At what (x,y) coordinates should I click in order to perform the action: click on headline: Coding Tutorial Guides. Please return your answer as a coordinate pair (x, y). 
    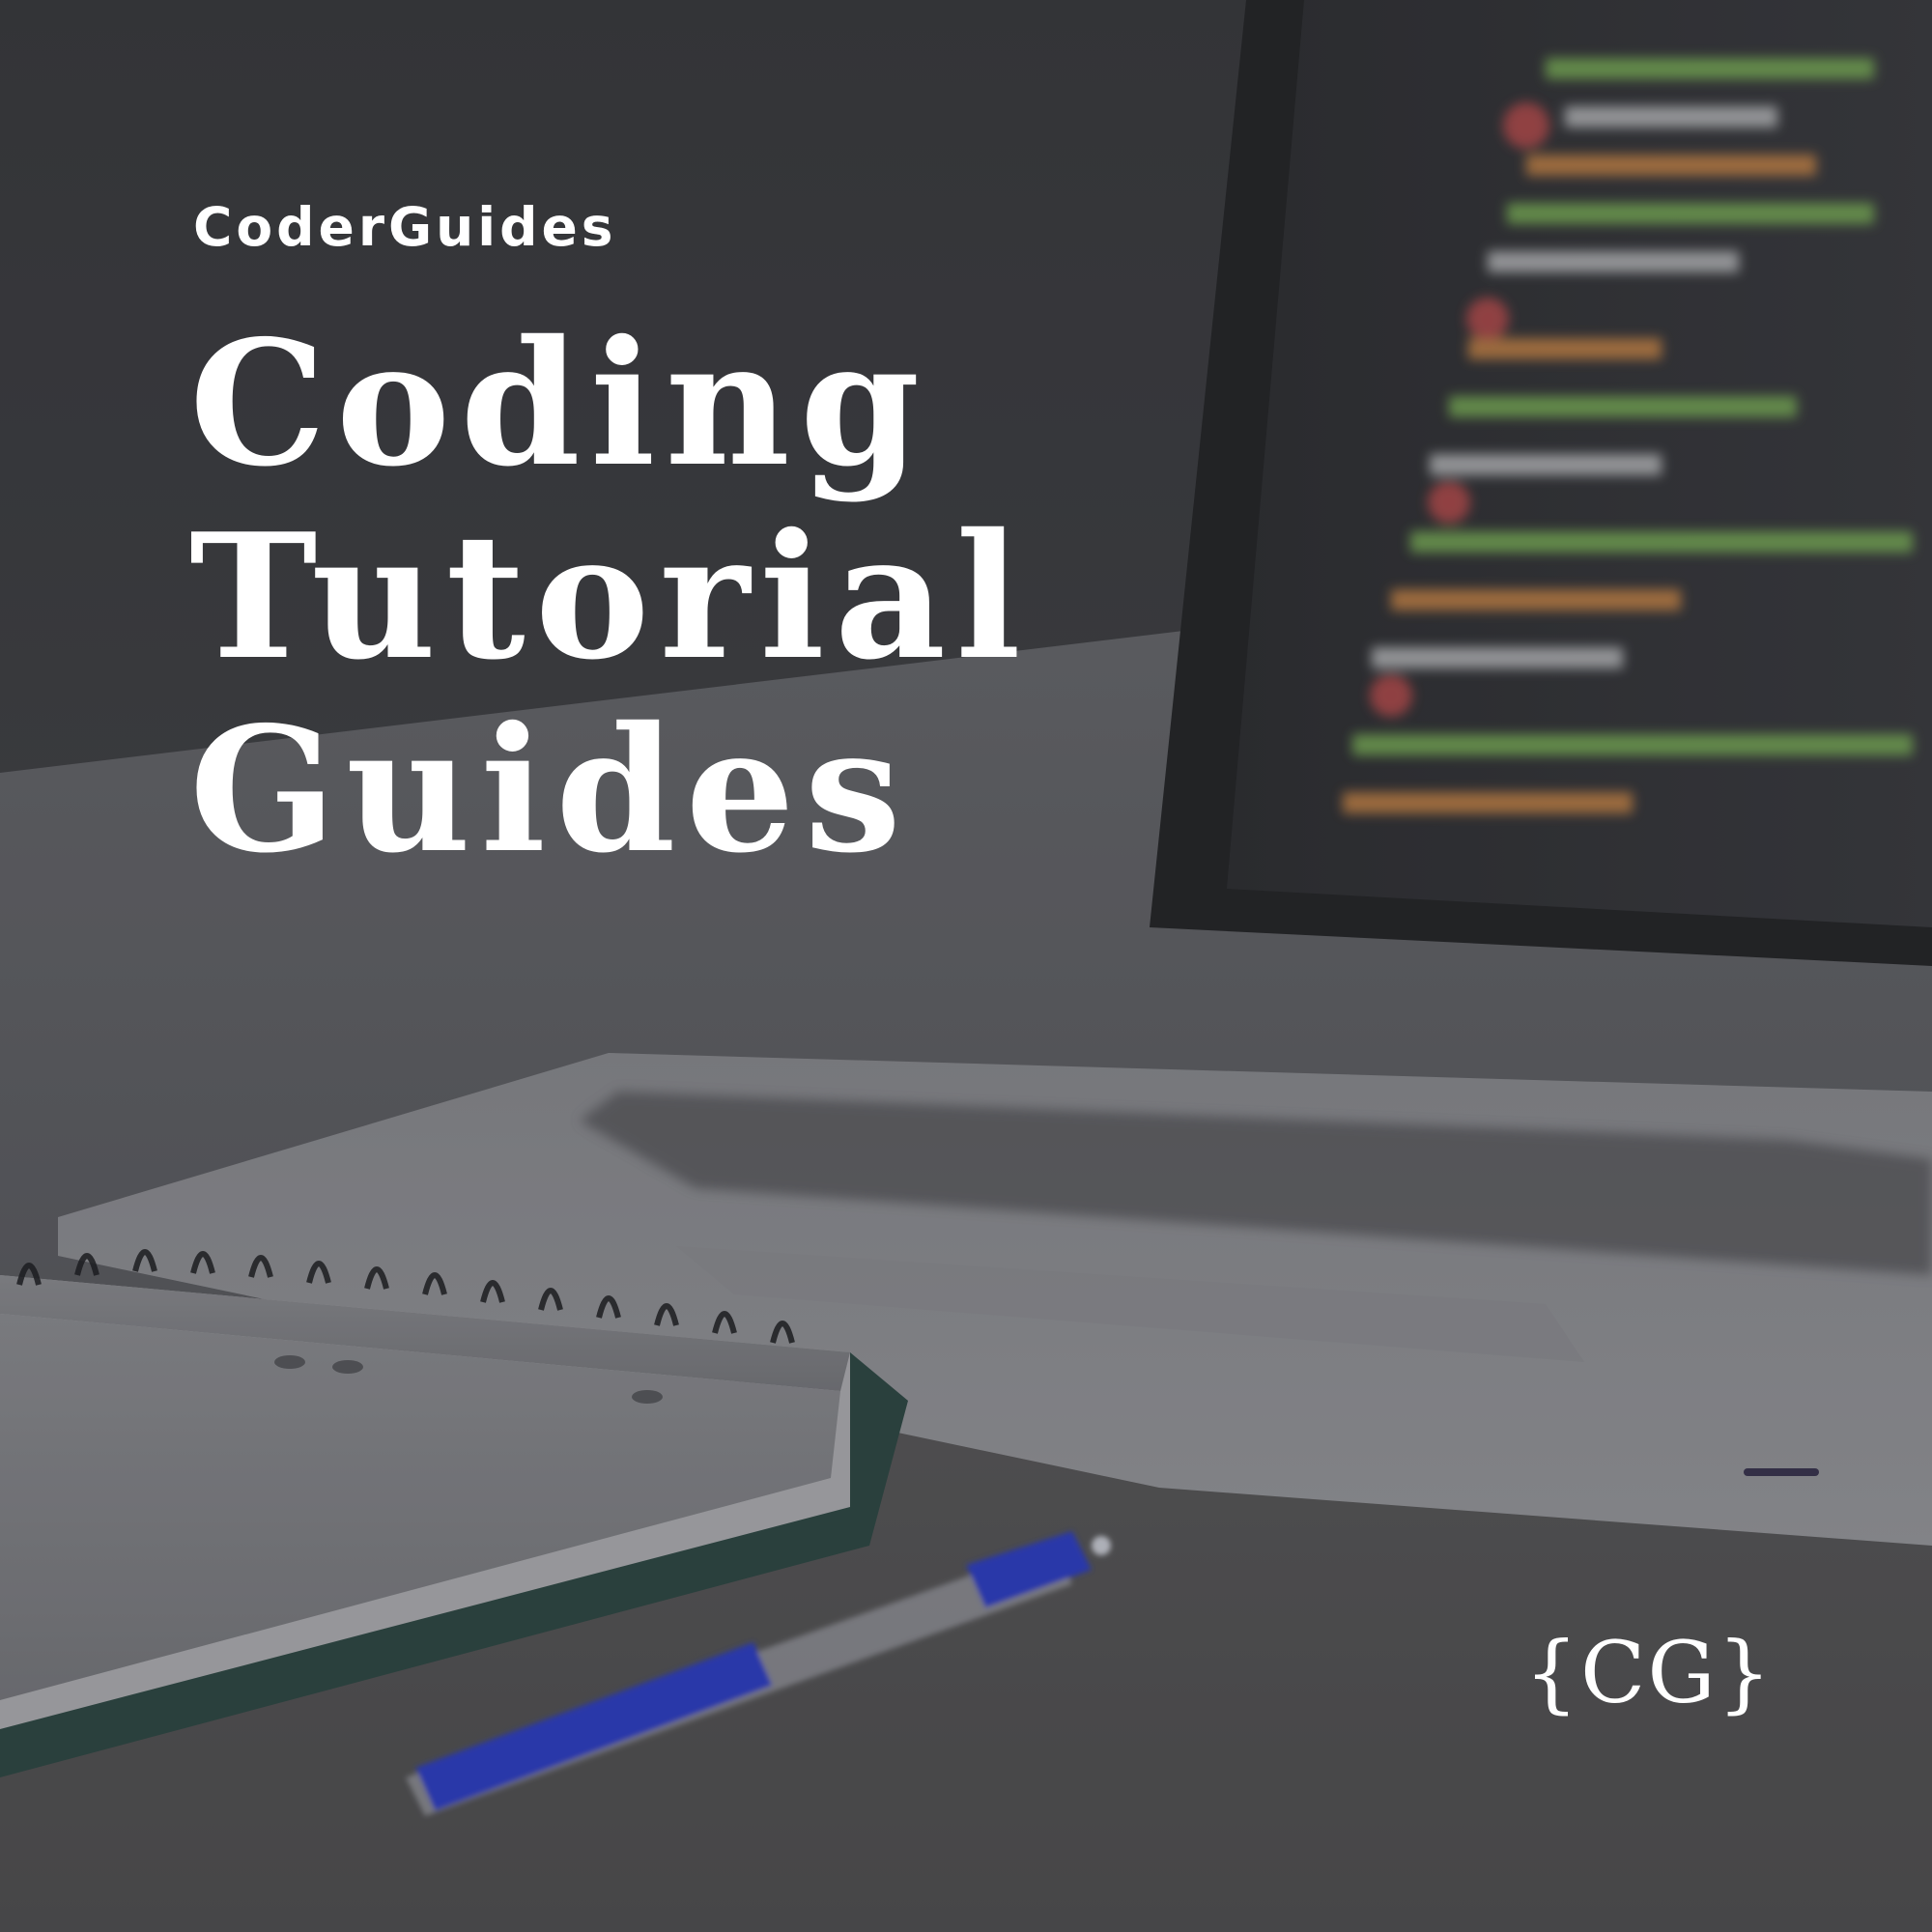
    Looking at the image, I should click on (610, 597).